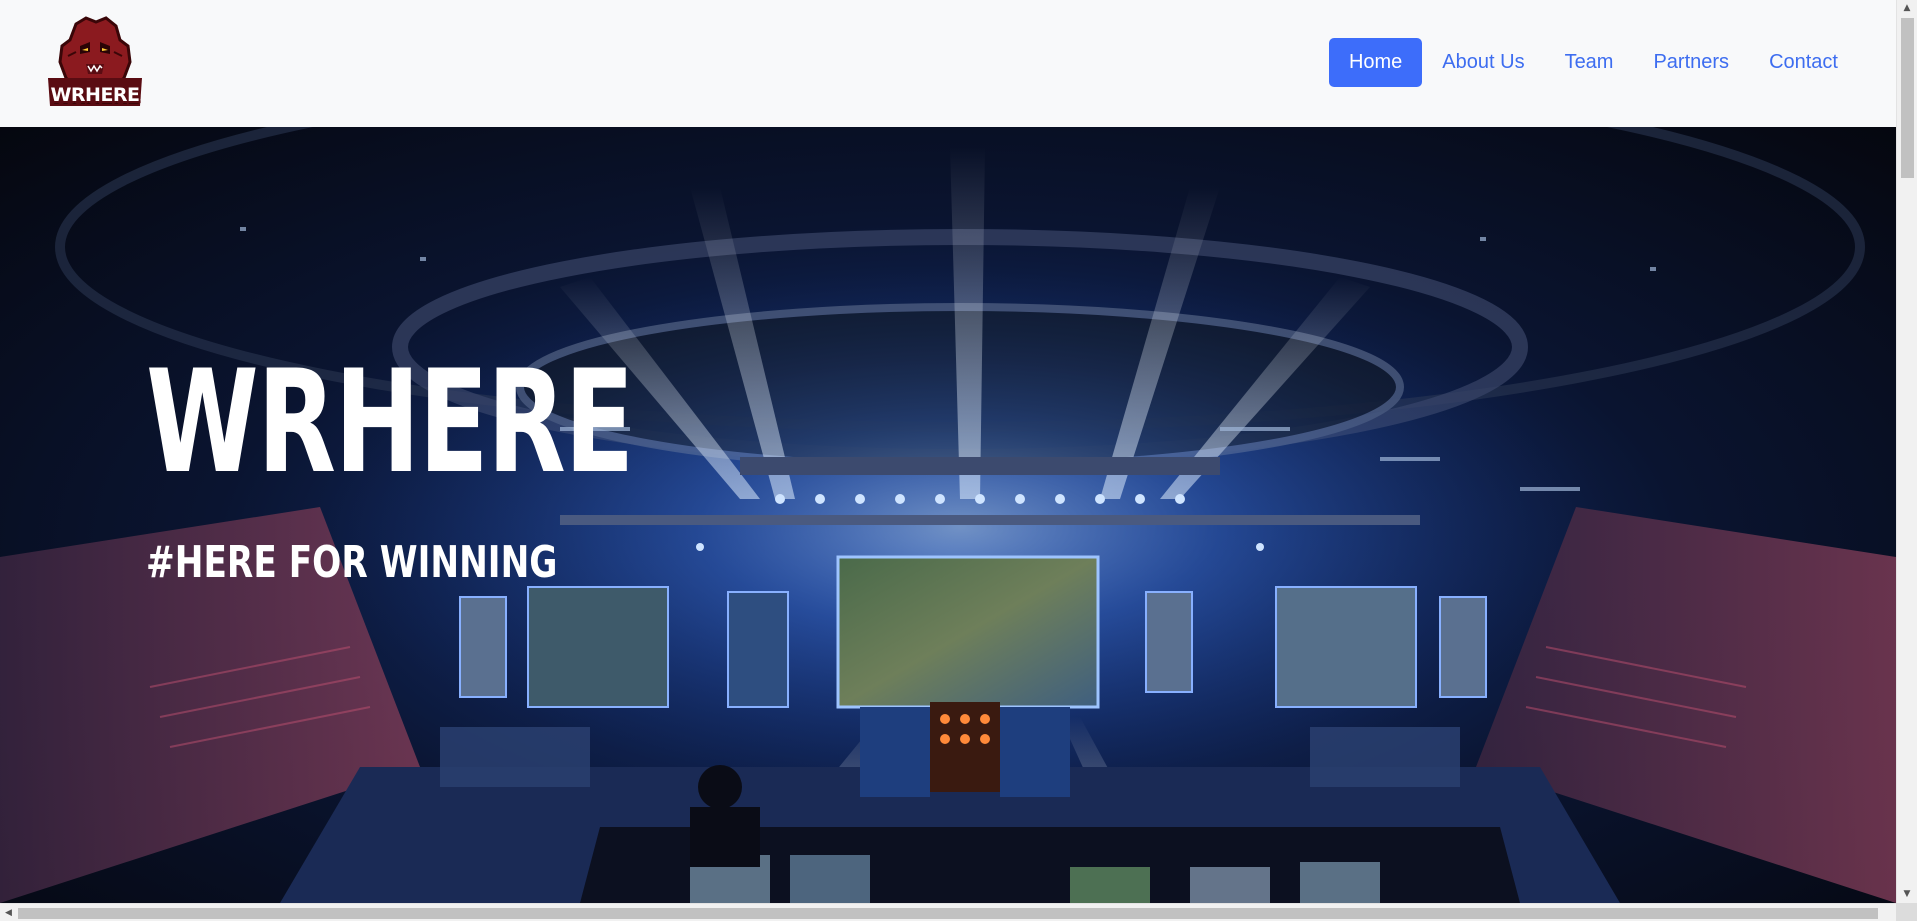 The image size is (1917, 921). What do you see at coordinates (948, 913) in the screenshot?
I see `horizontal-scroll-thumb` at bounding box center [948, 913].